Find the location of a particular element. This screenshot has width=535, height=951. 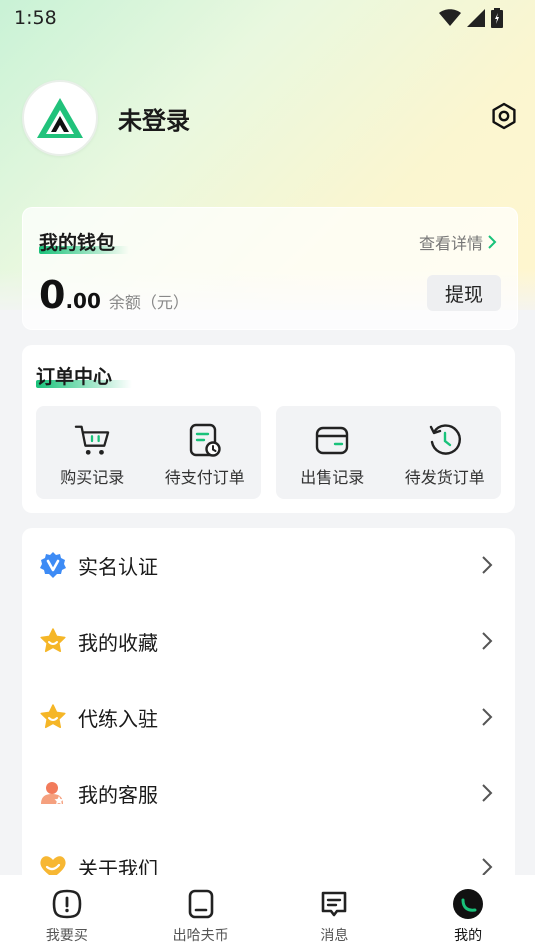

menu-item-label: 我的客服 is located at coordinates (118, 794).